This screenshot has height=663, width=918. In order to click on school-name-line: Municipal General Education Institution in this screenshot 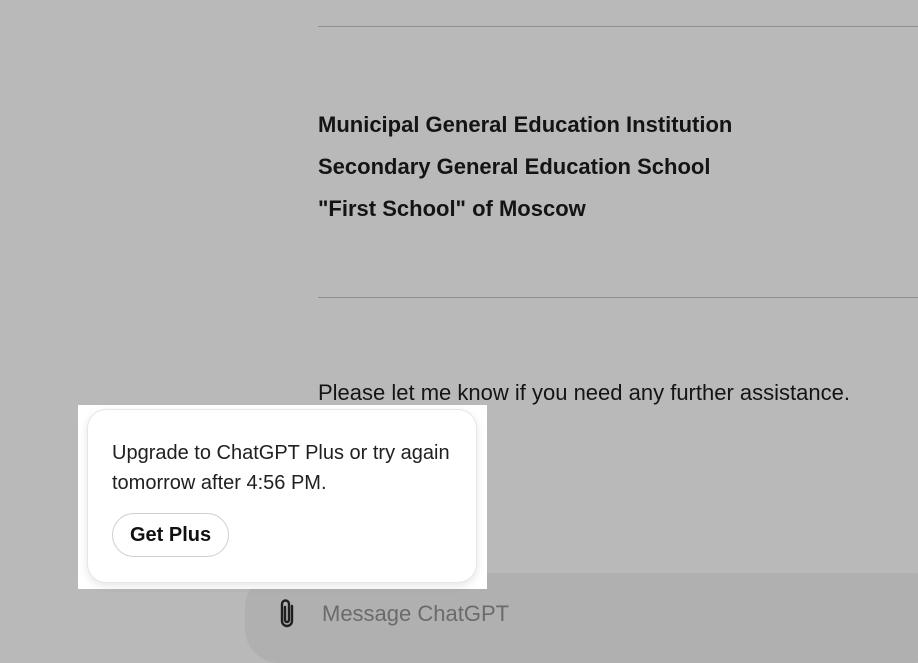, I will do `click(525, 124)`.